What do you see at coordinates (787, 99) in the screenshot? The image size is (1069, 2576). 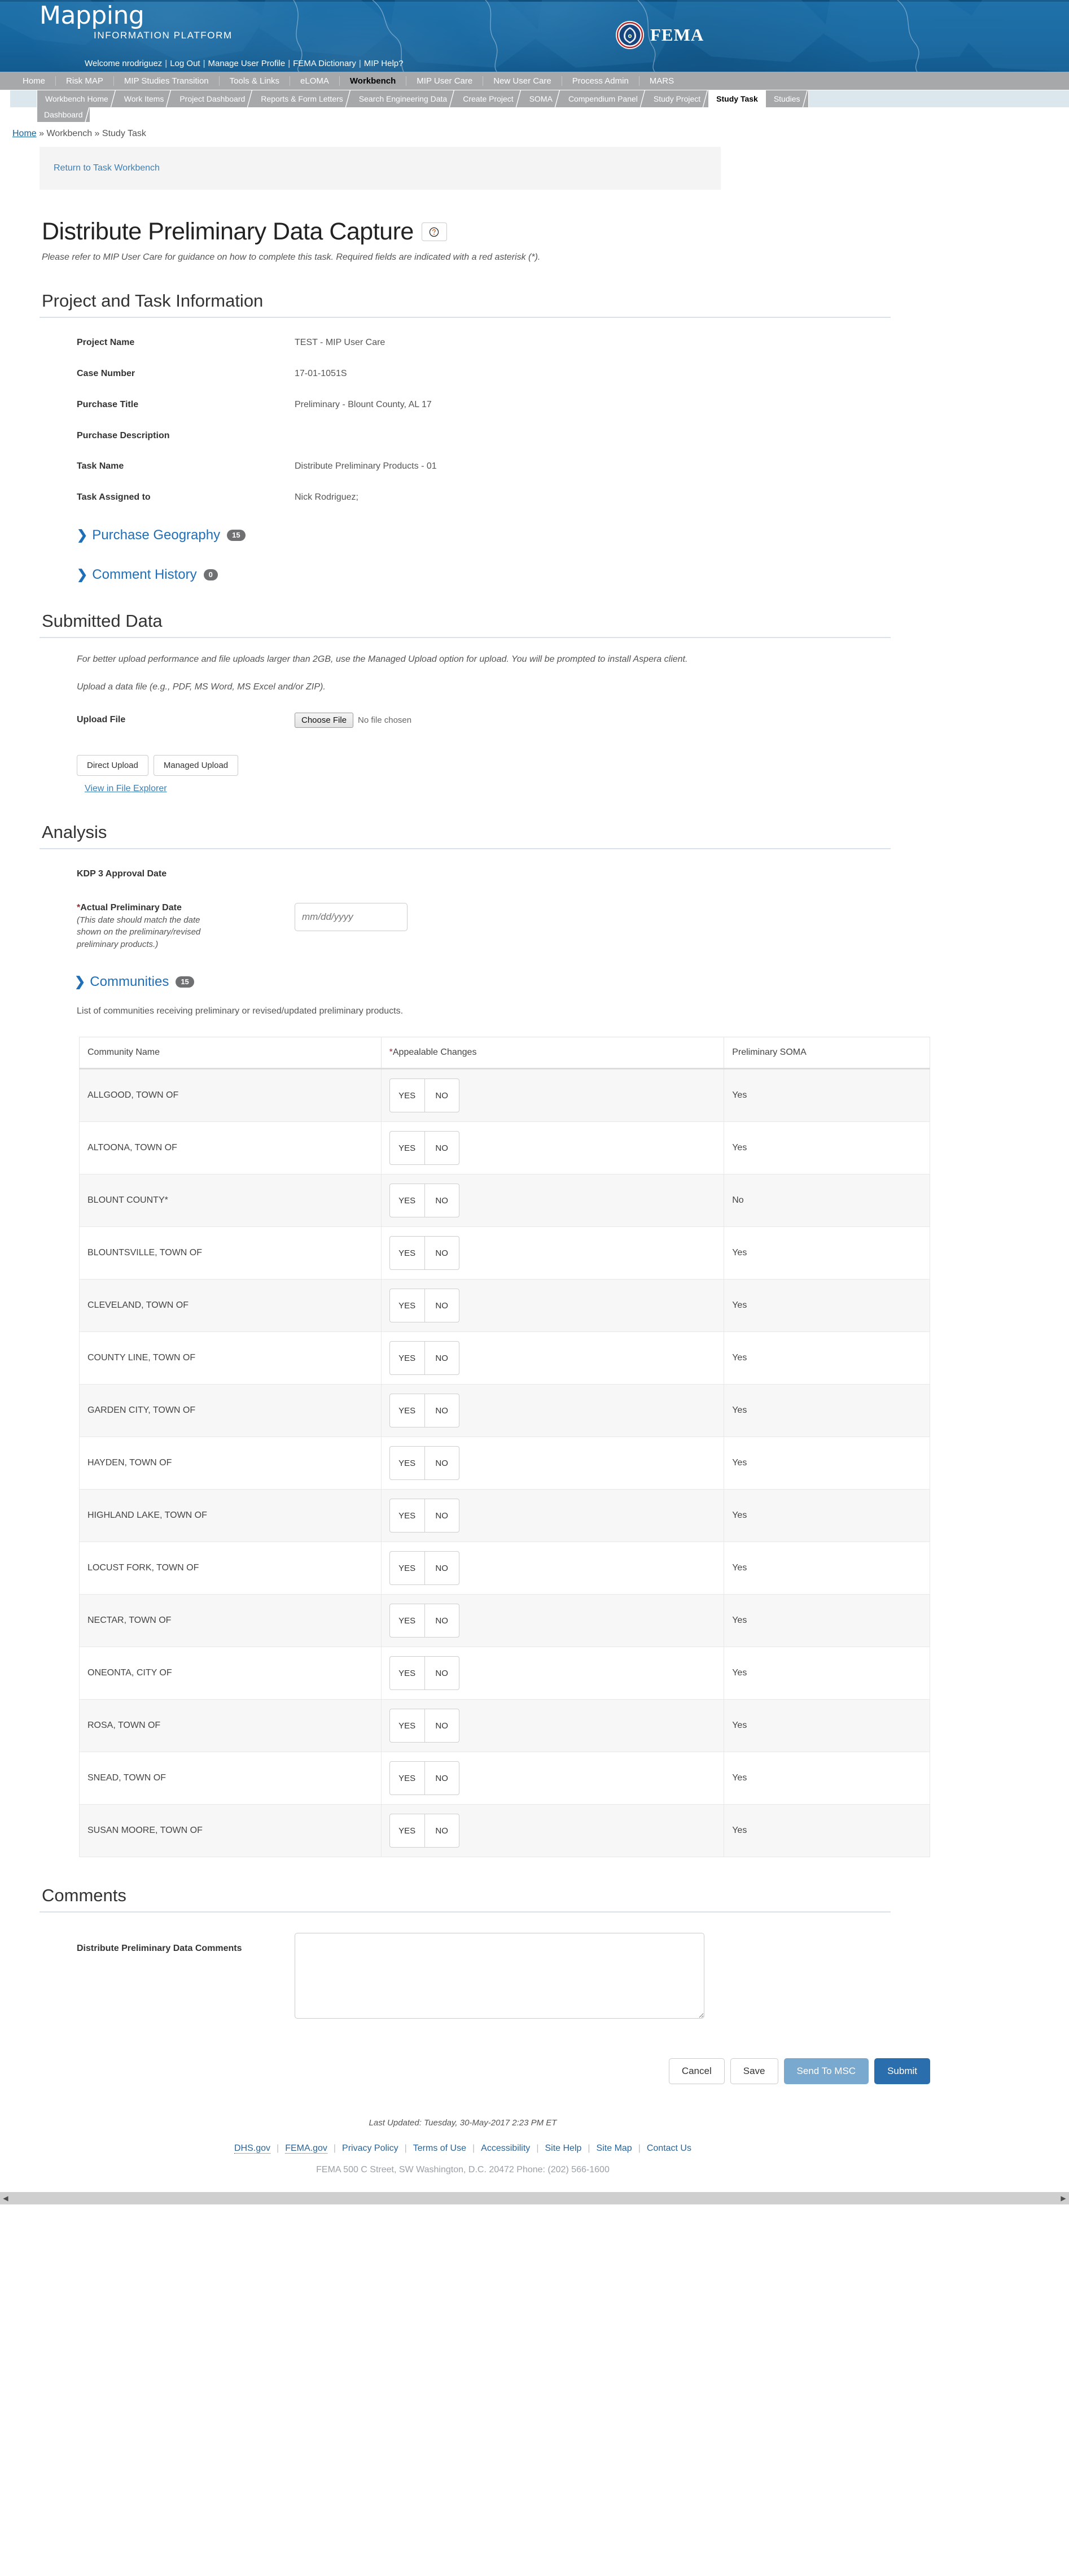 I see `tab-studies: Studies` at bounding box center [787, 99].